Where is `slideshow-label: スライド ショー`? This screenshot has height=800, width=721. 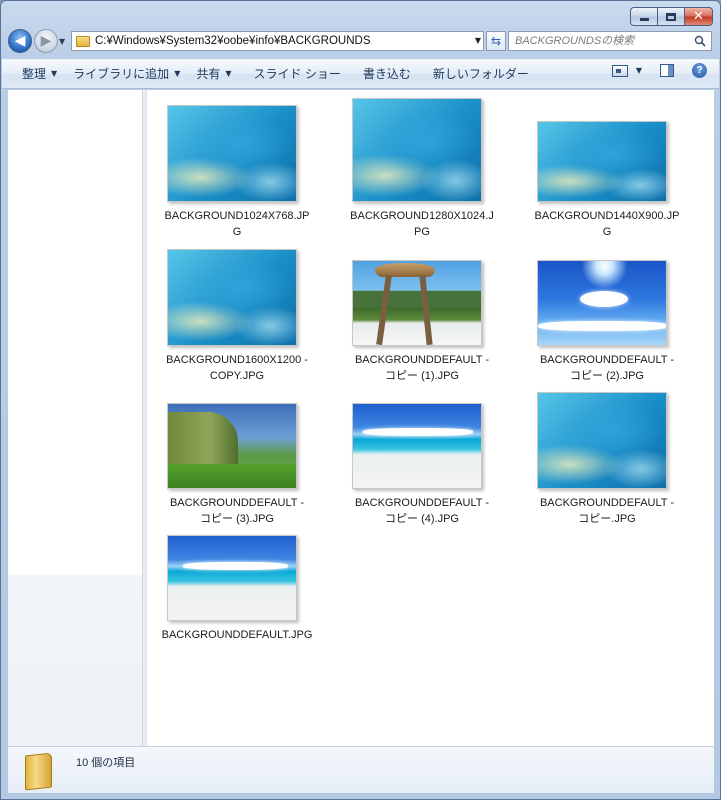 slideshow-label: スライド ショー is located at coordinates (297, 74).